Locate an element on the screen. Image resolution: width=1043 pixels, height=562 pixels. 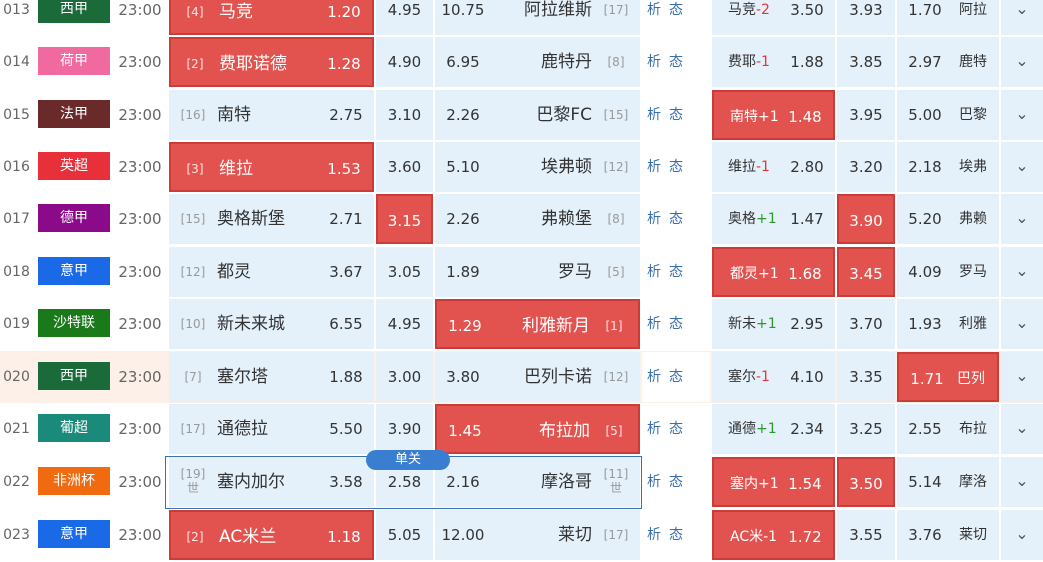
away-win-cell: 1.29 利雅新月 [1] is located at coordinates (537, 324).